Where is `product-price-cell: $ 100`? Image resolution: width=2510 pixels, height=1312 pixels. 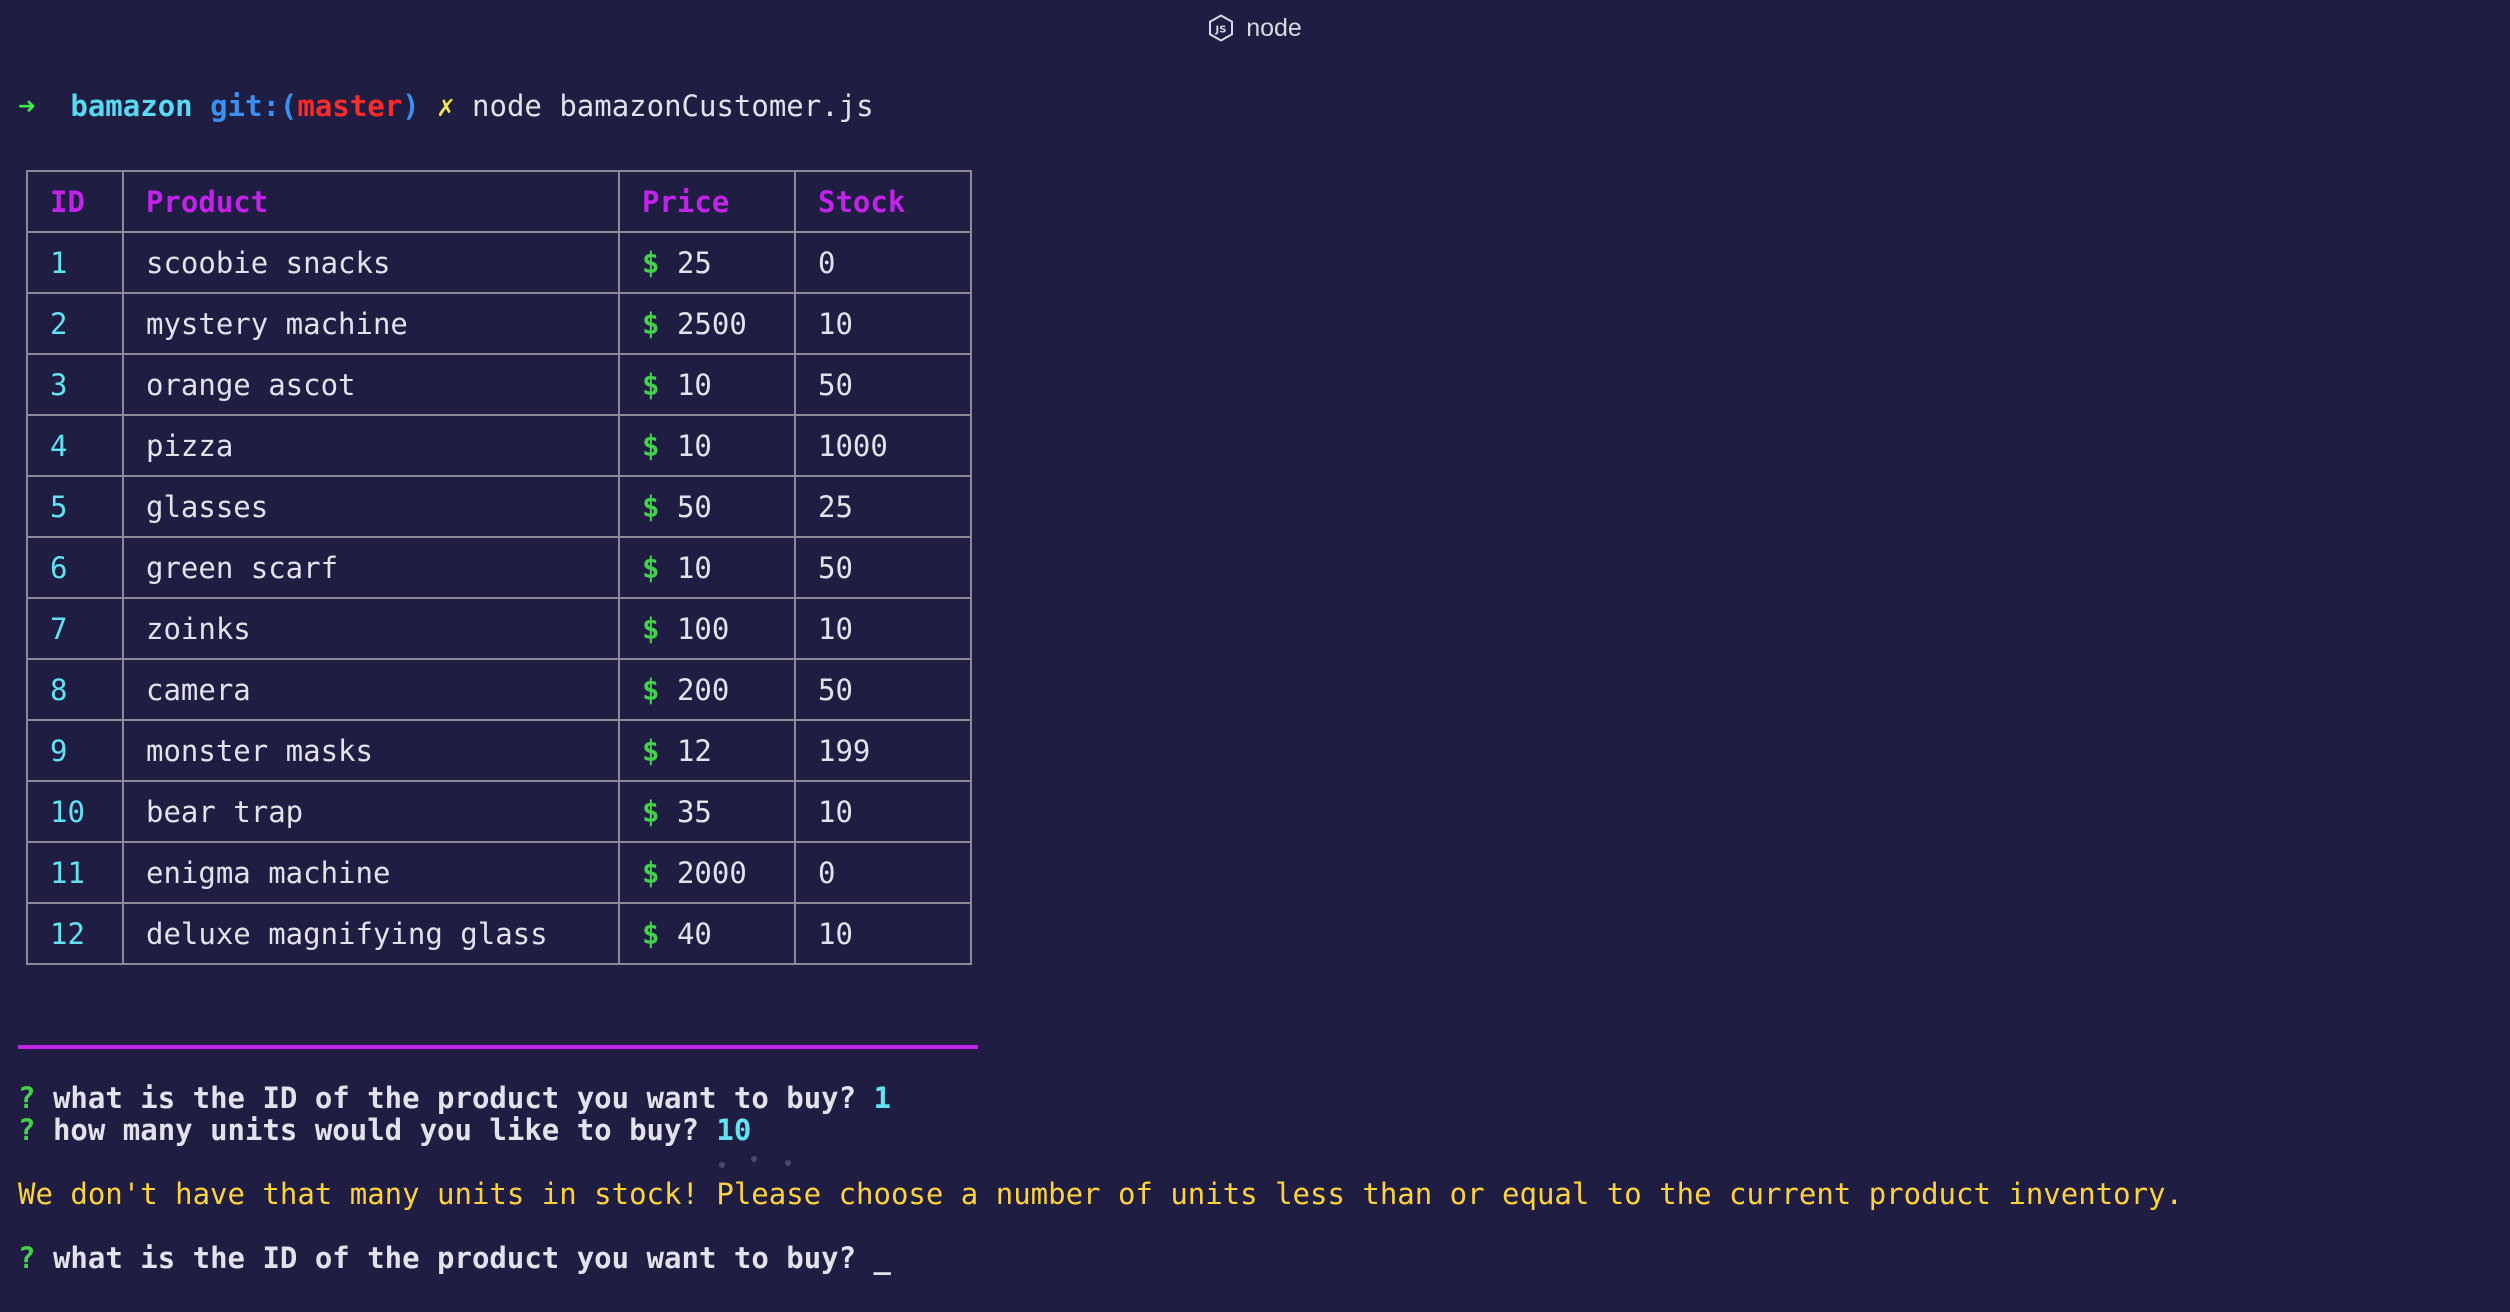
product-price-cell: $ 100 is located at coordinates (707, 628).